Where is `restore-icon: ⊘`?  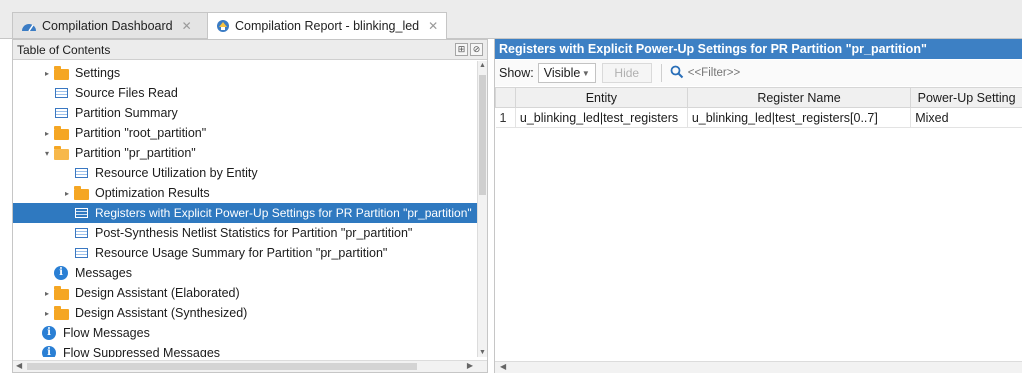
restore-icon: ⊘ is located at coordinates (476, 49).